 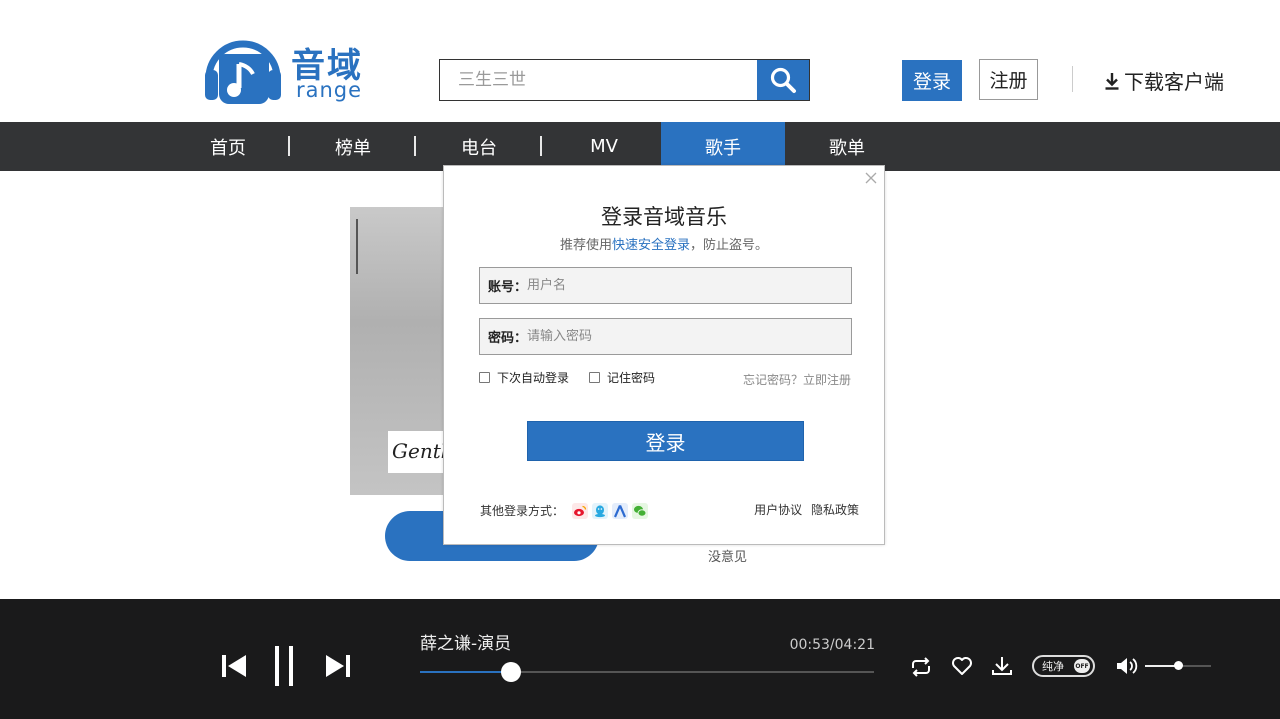 I want to click on search-icon, so click(x=783, y=80).